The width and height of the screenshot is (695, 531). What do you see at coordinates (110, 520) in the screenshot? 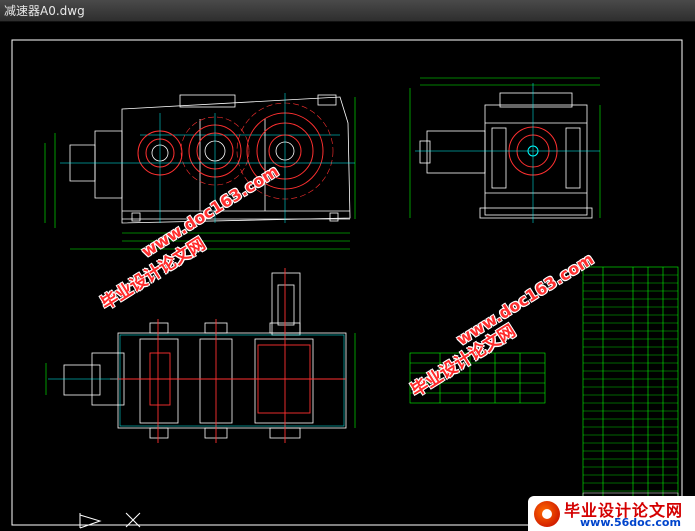
I see `ucs-icon` at bounding box center [110, 520].